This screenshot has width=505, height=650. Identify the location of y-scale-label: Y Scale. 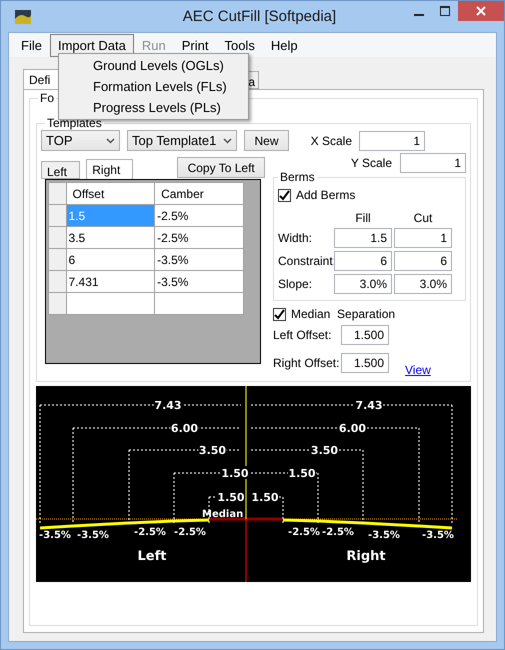
(371, 163).